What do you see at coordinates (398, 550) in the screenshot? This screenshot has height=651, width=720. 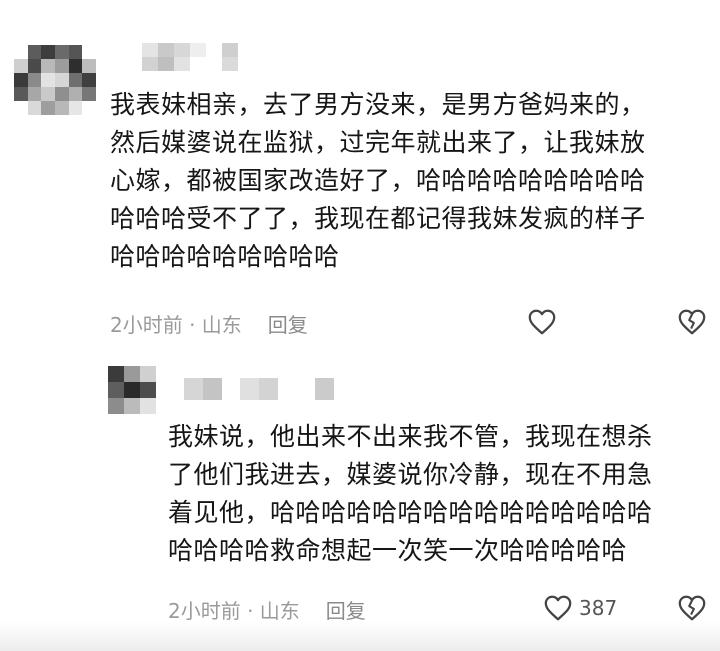 I see `comment-line: 哈哈哈哈救命想起一次笑一次哈哈哈哈哈` at bounding box center [398, 550].